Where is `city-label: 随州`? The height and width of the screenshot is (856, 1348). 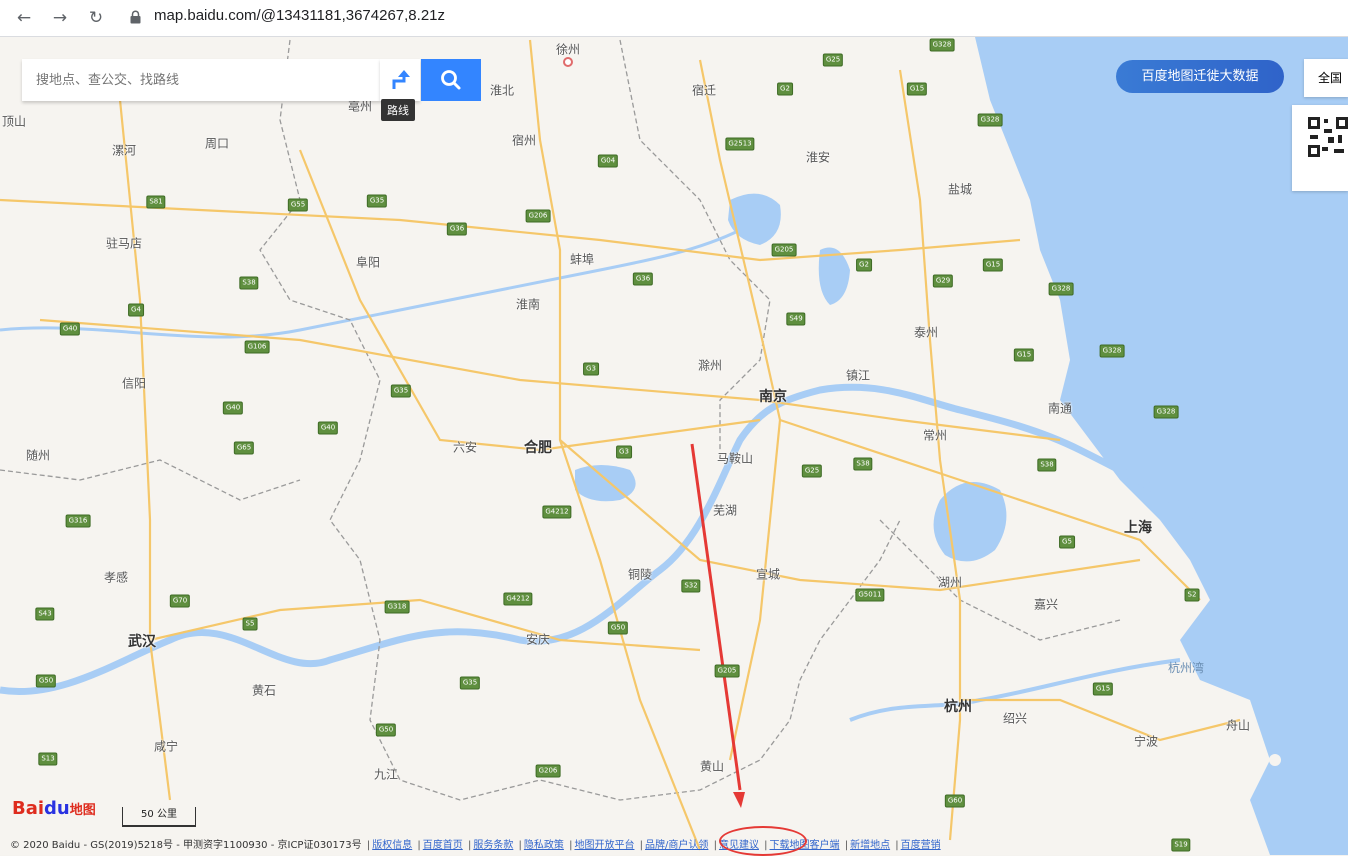
city-label: 随州 is located at coordinates (38, 455).